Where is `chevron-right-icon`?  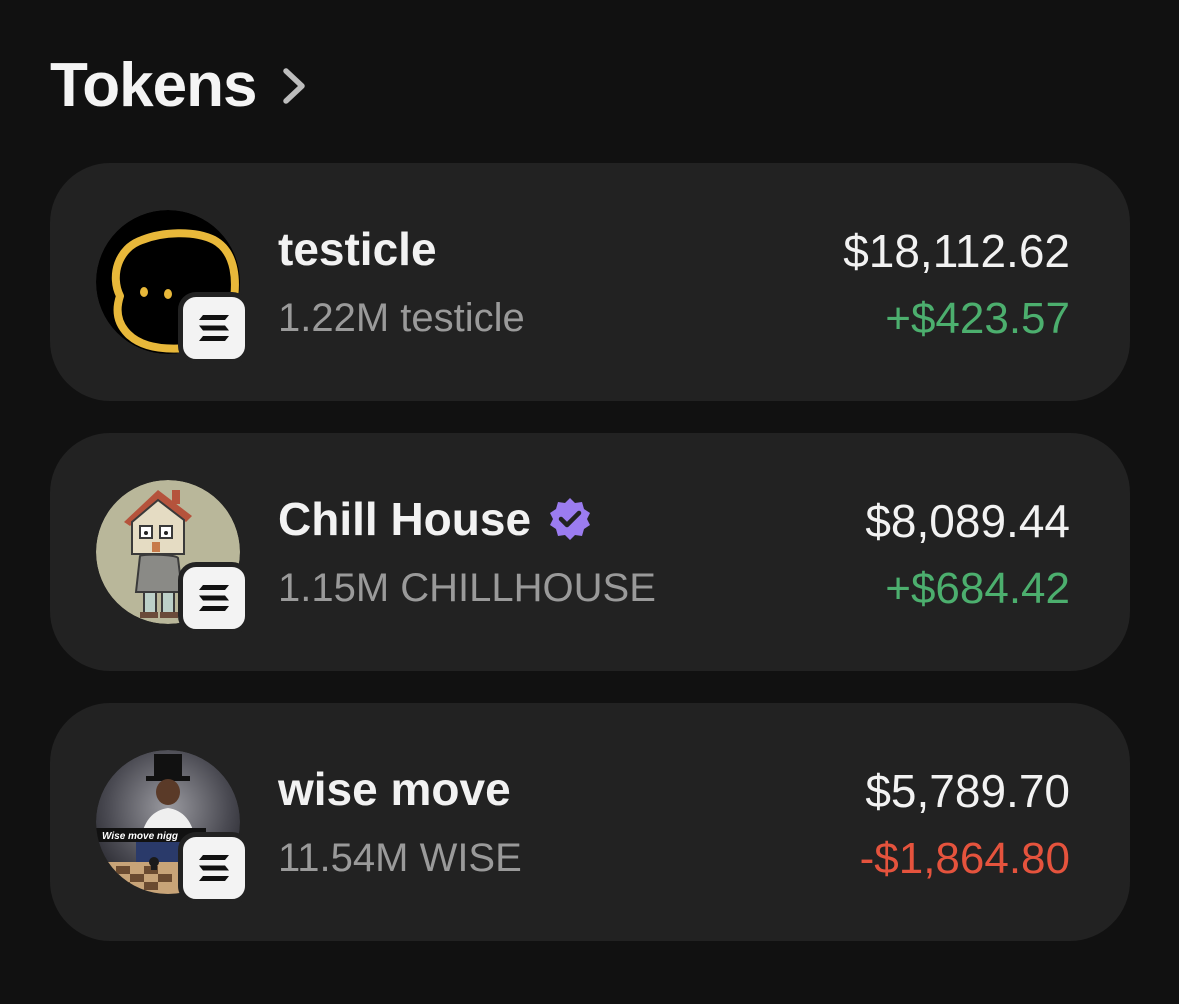
chevron-right-icon is located at coordinates (294, 86).